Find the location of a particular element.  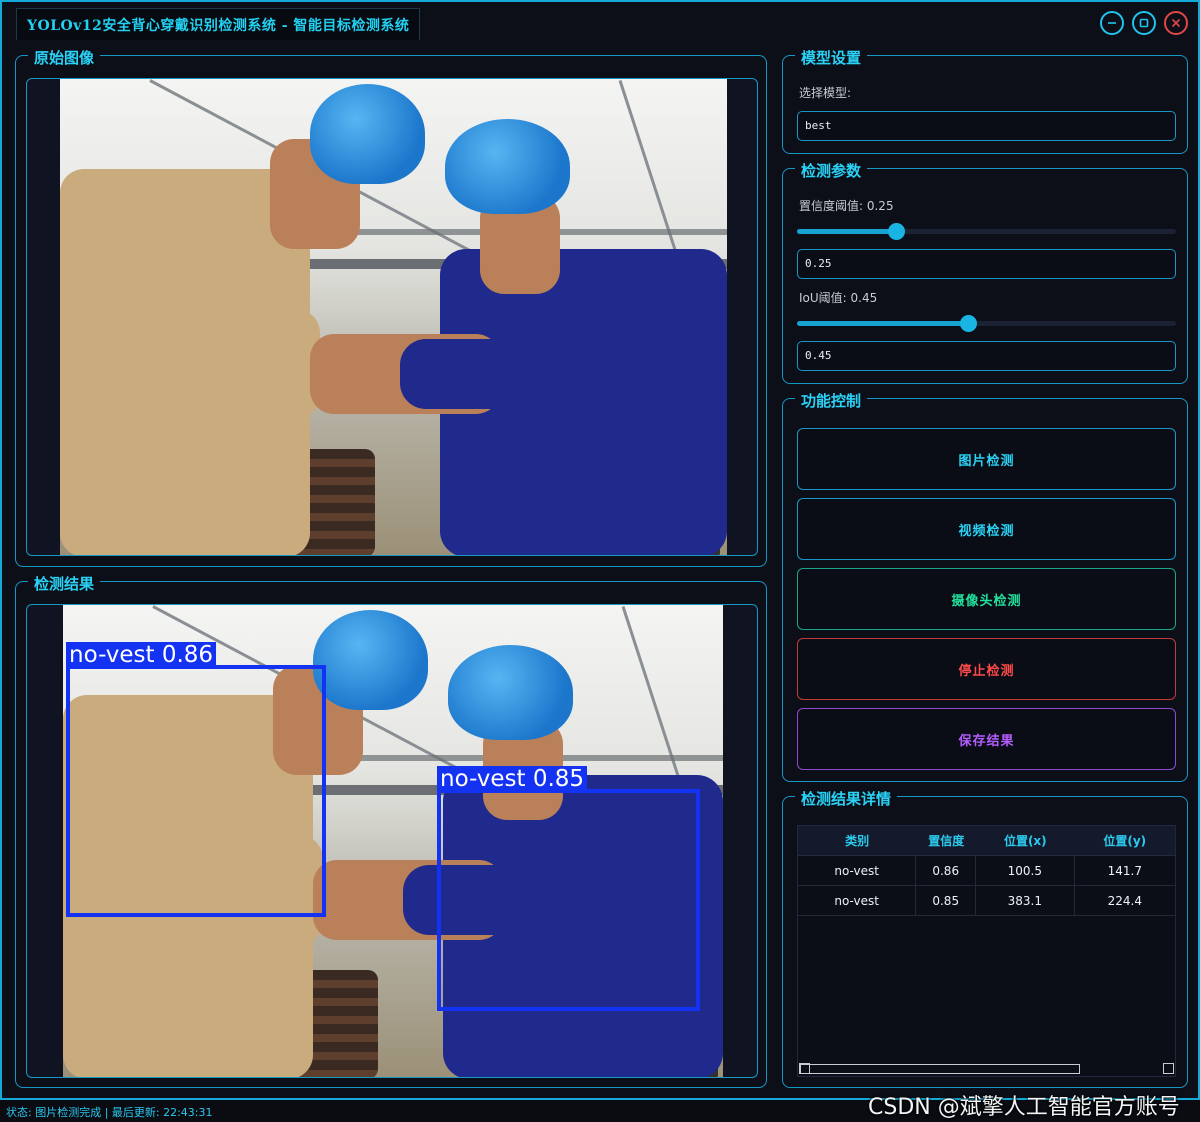

confidence-slider-handle is located at coordinates (896, 231).